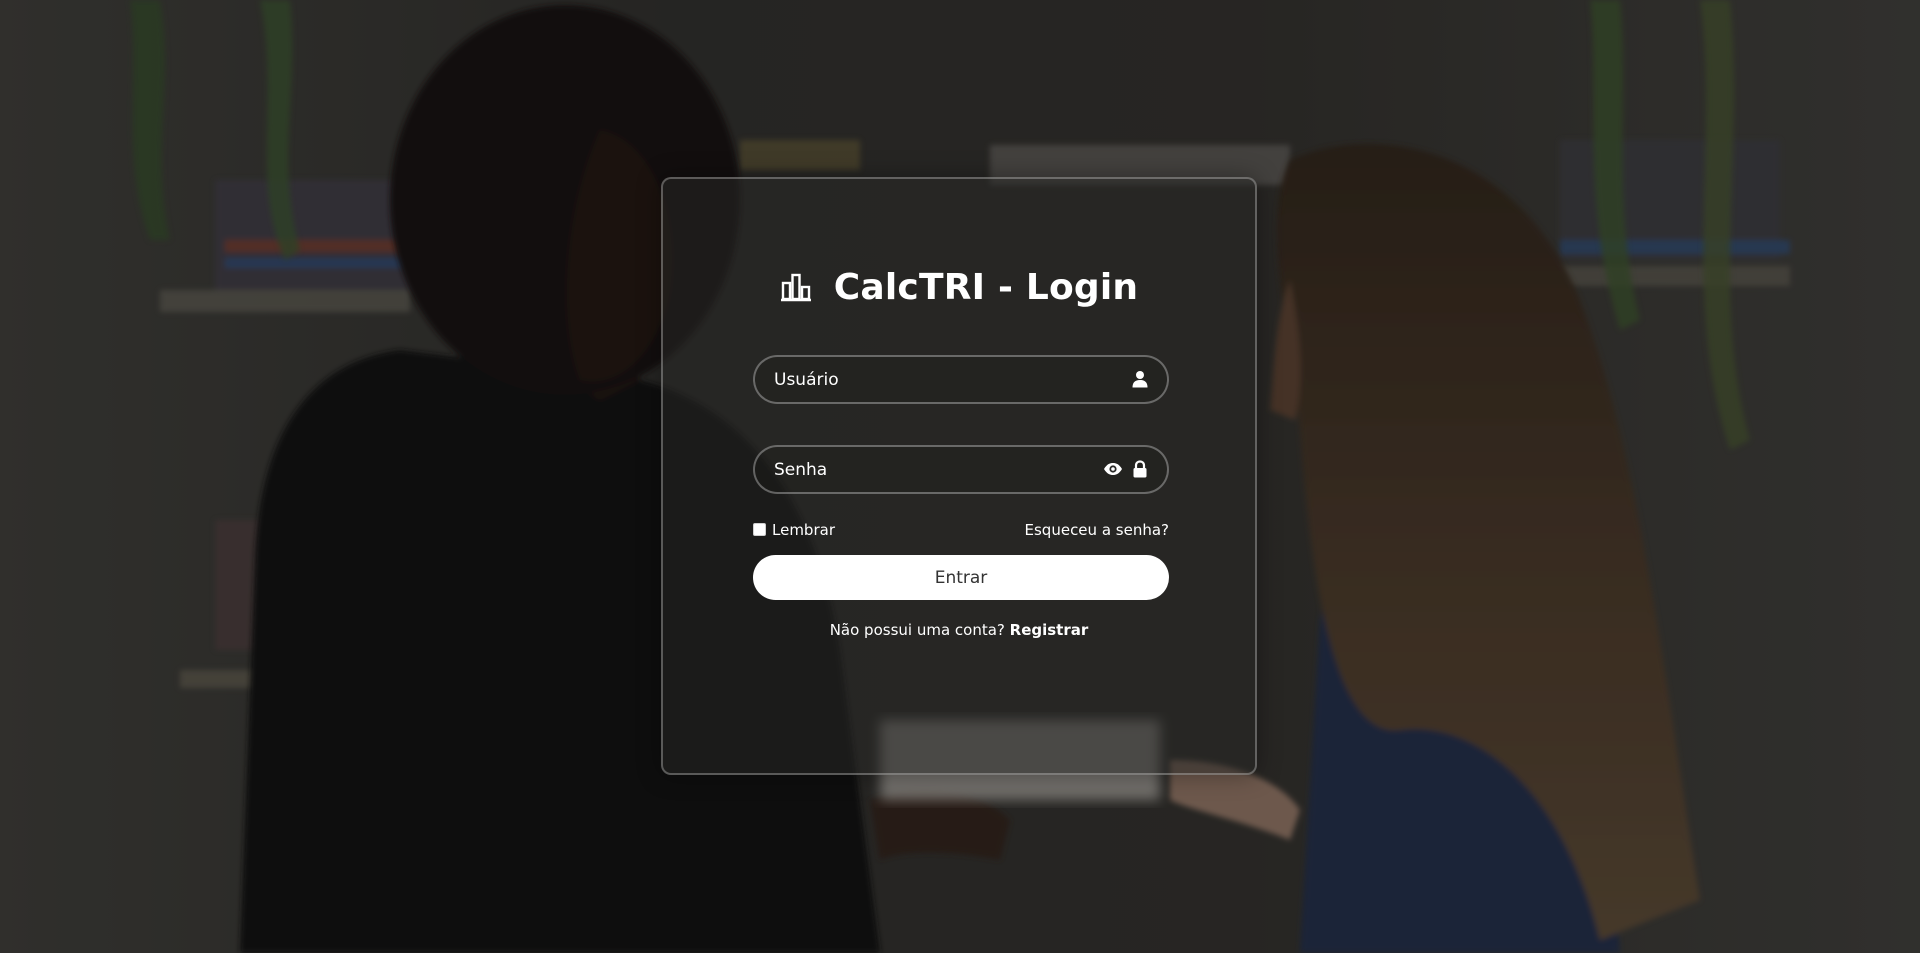 This screenshot has width=1920, height=953. I want to click on login-header: CalcTRI - Login, so click(959, 287).